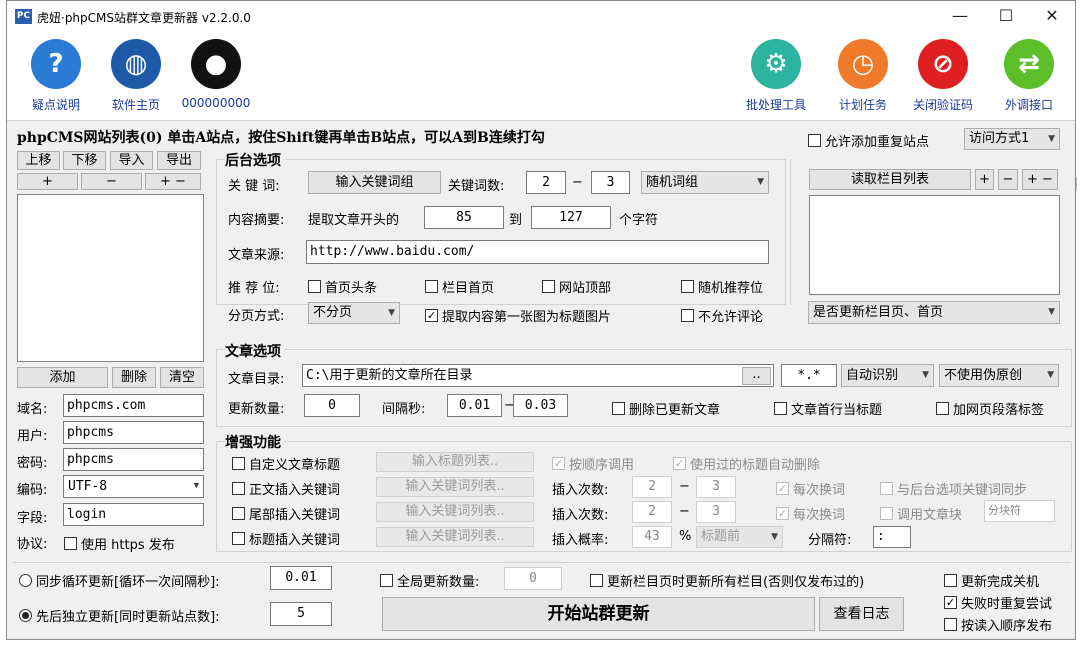  Describe the element at coordinates (119, 543) in the screenshot. I see `https-checkbox: 使用 https 发布` at that location.